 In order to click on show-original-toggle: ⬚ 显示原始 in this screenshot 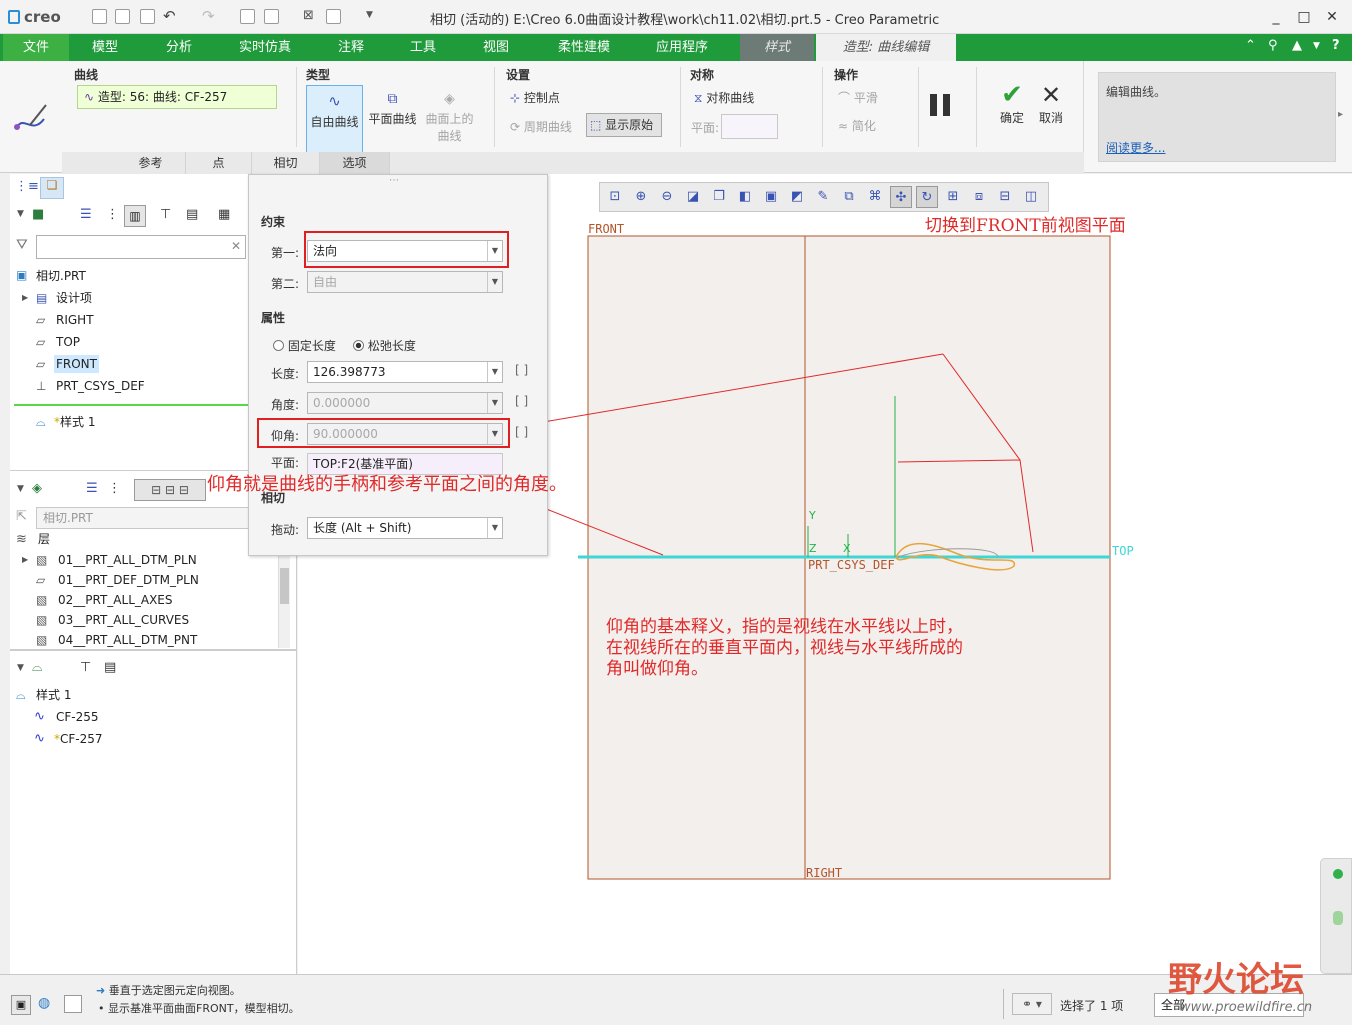, I will do `click(624, 125)`.